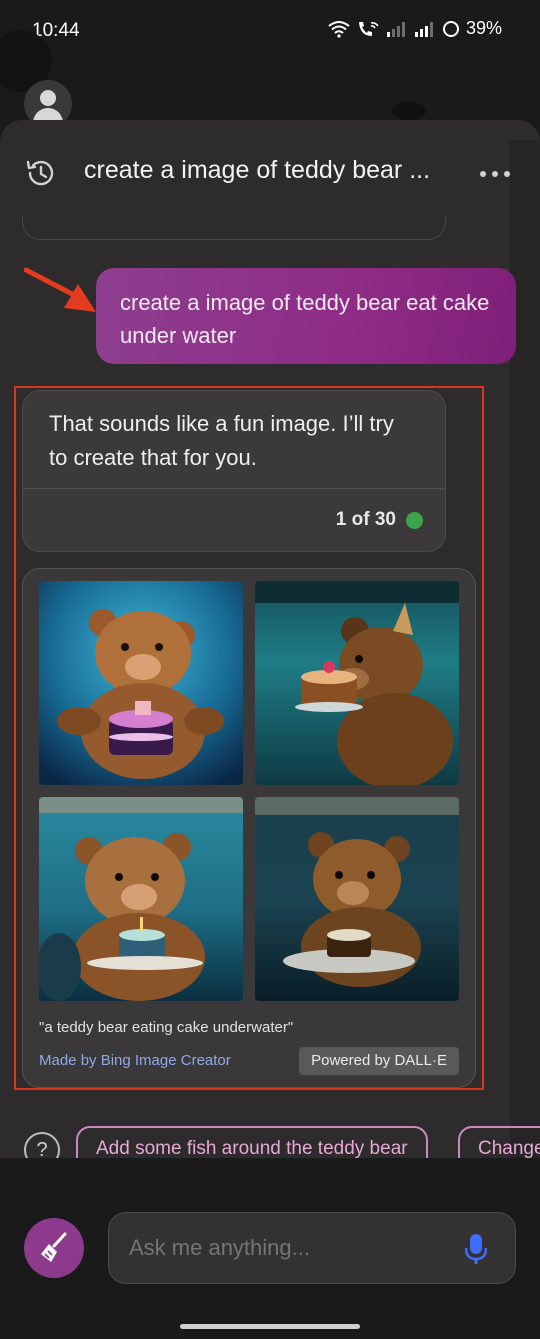 The image size is (540, 1339). What do you see at coordinates (60, 289) in the screenshot?
I see `red-arrow-annotation` at bounding box center [60, 289].